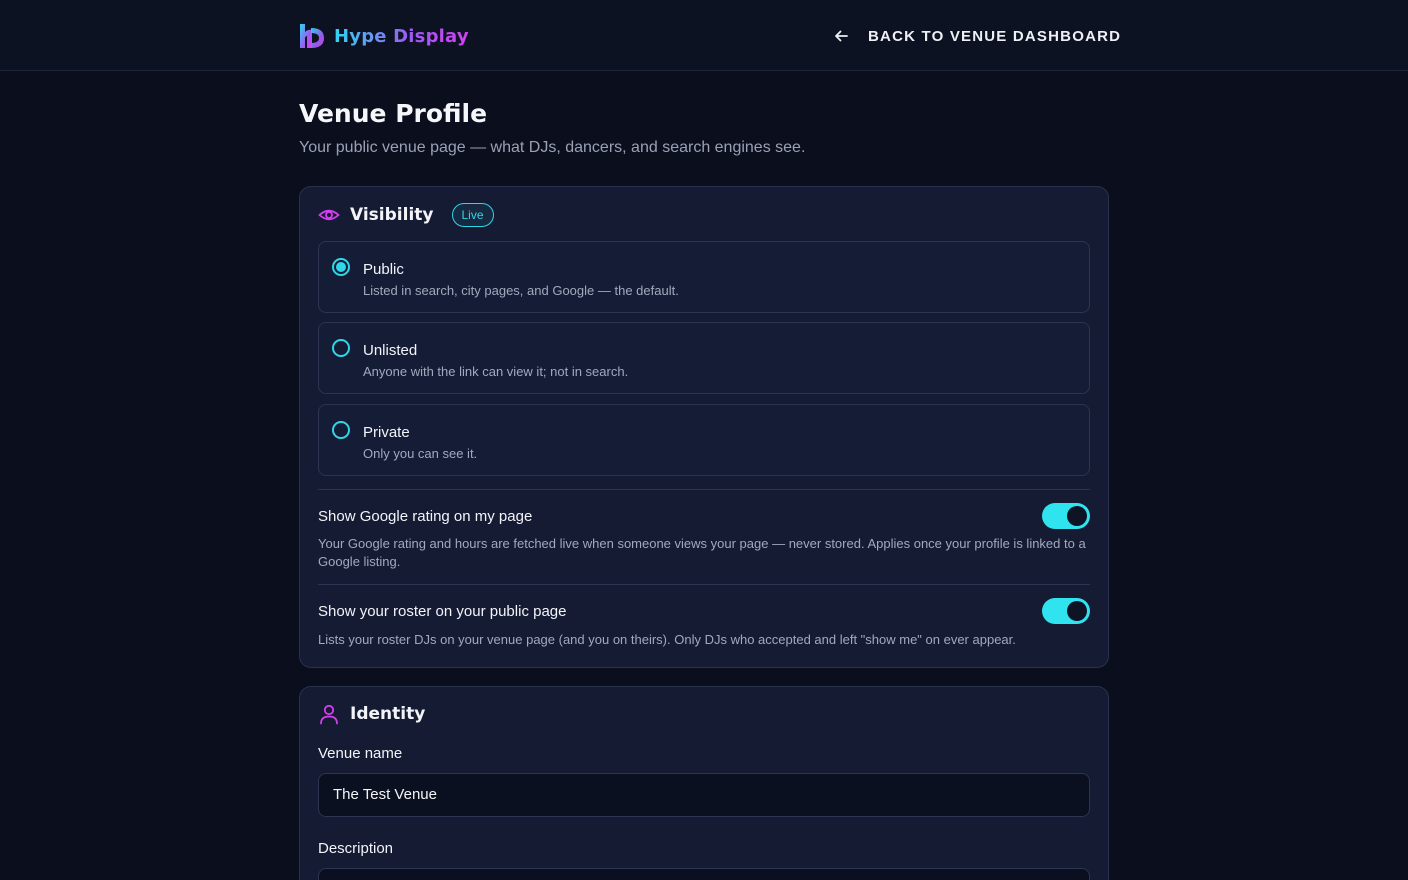  I want to click on visibility-option-private: Private Only you can see it., so click(704, 440).